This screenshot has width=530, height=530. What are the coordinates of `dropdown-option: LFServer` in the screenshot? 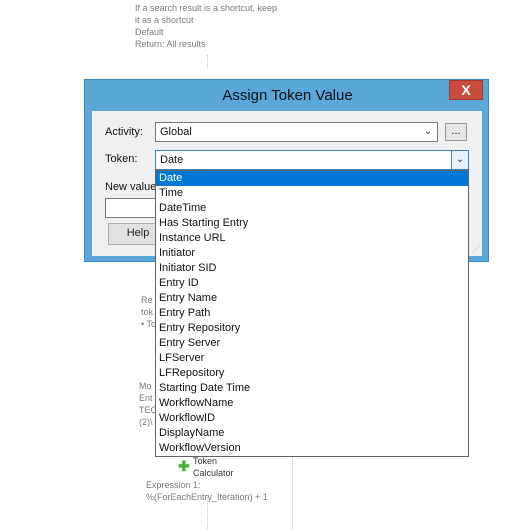 It's located at (312, 358).